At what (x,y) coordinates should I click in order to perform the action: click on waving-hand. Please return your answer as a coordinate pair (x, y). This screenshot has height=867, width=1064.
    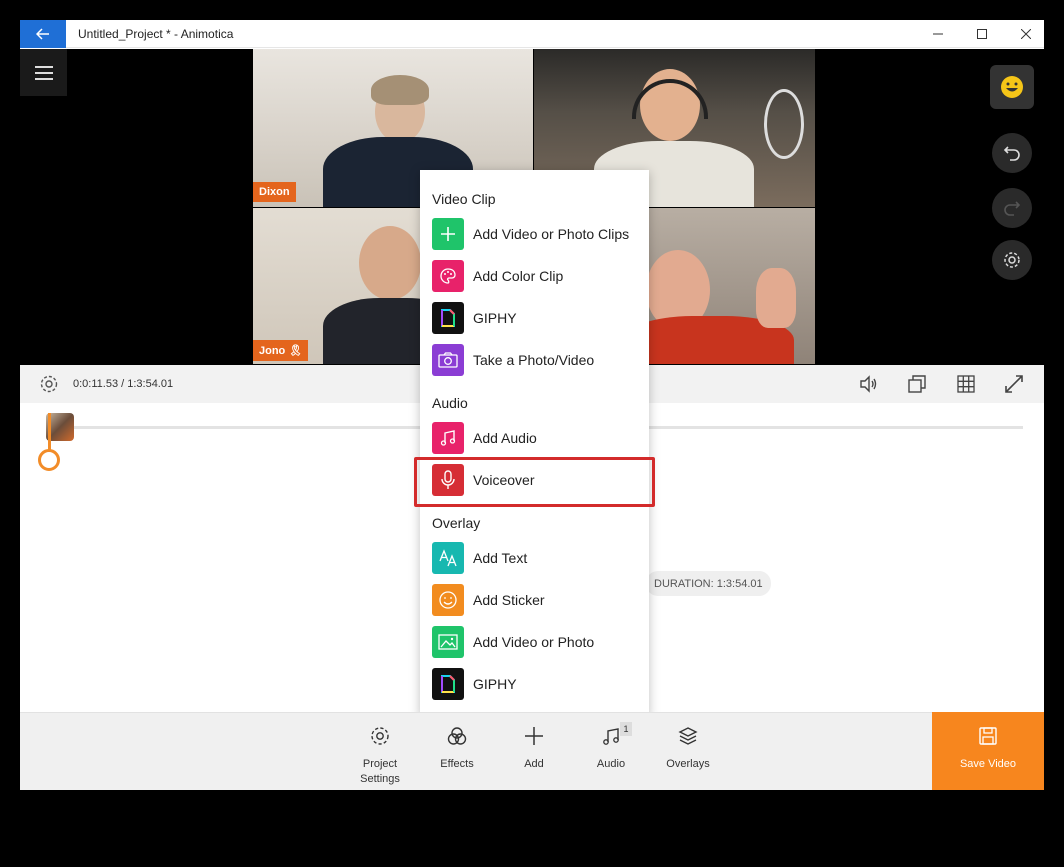
    Looking at the image, I should click on (776, 298).